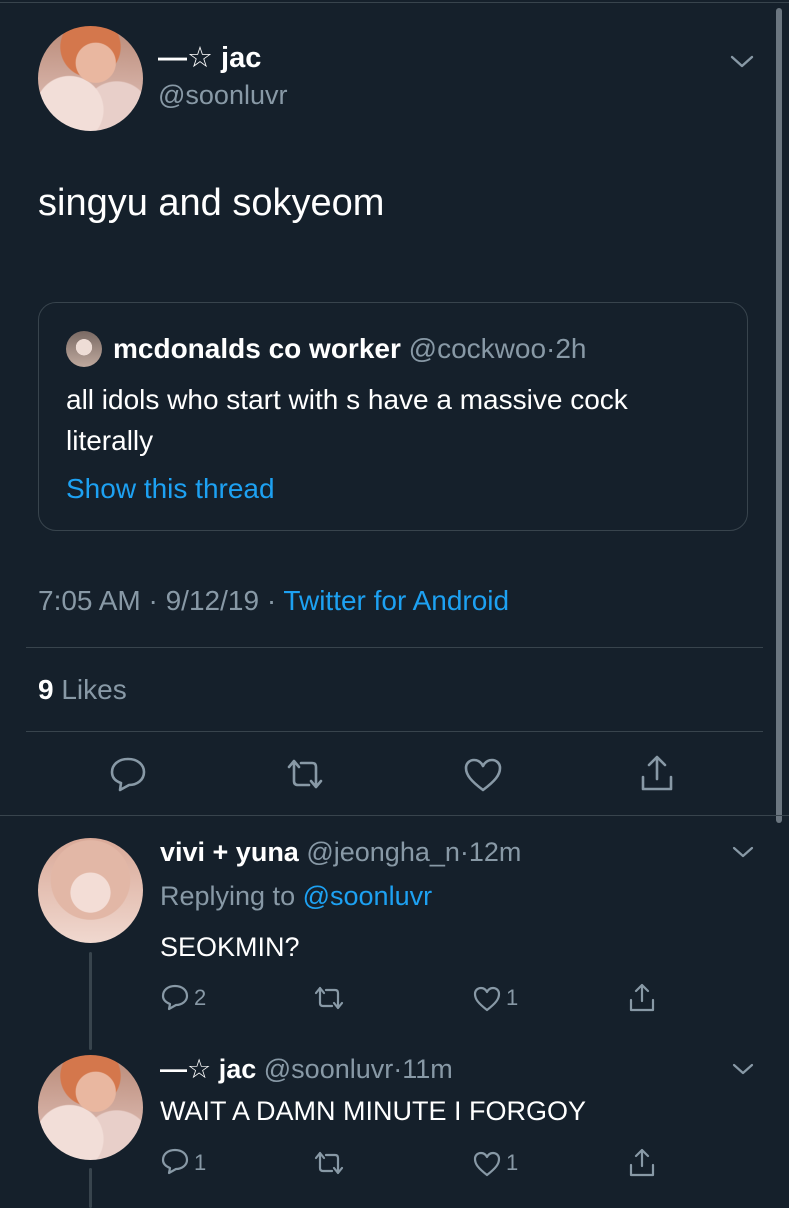  Describe the element at coordinates (84, 349) in the screenshot. I see `quoted-avatar` at that location.